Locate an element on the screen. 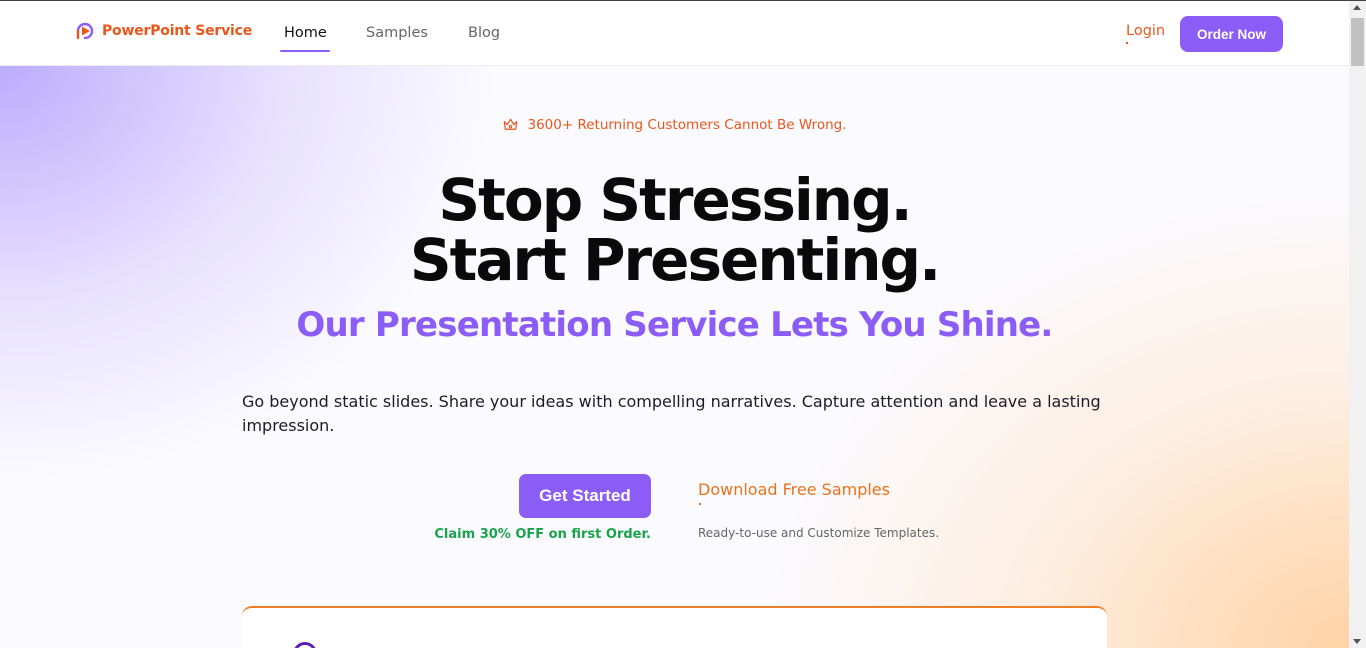 The height and width of the screenshot is (648, 1366). nav-blog-link: Blog is located at coordinates (484, 33).